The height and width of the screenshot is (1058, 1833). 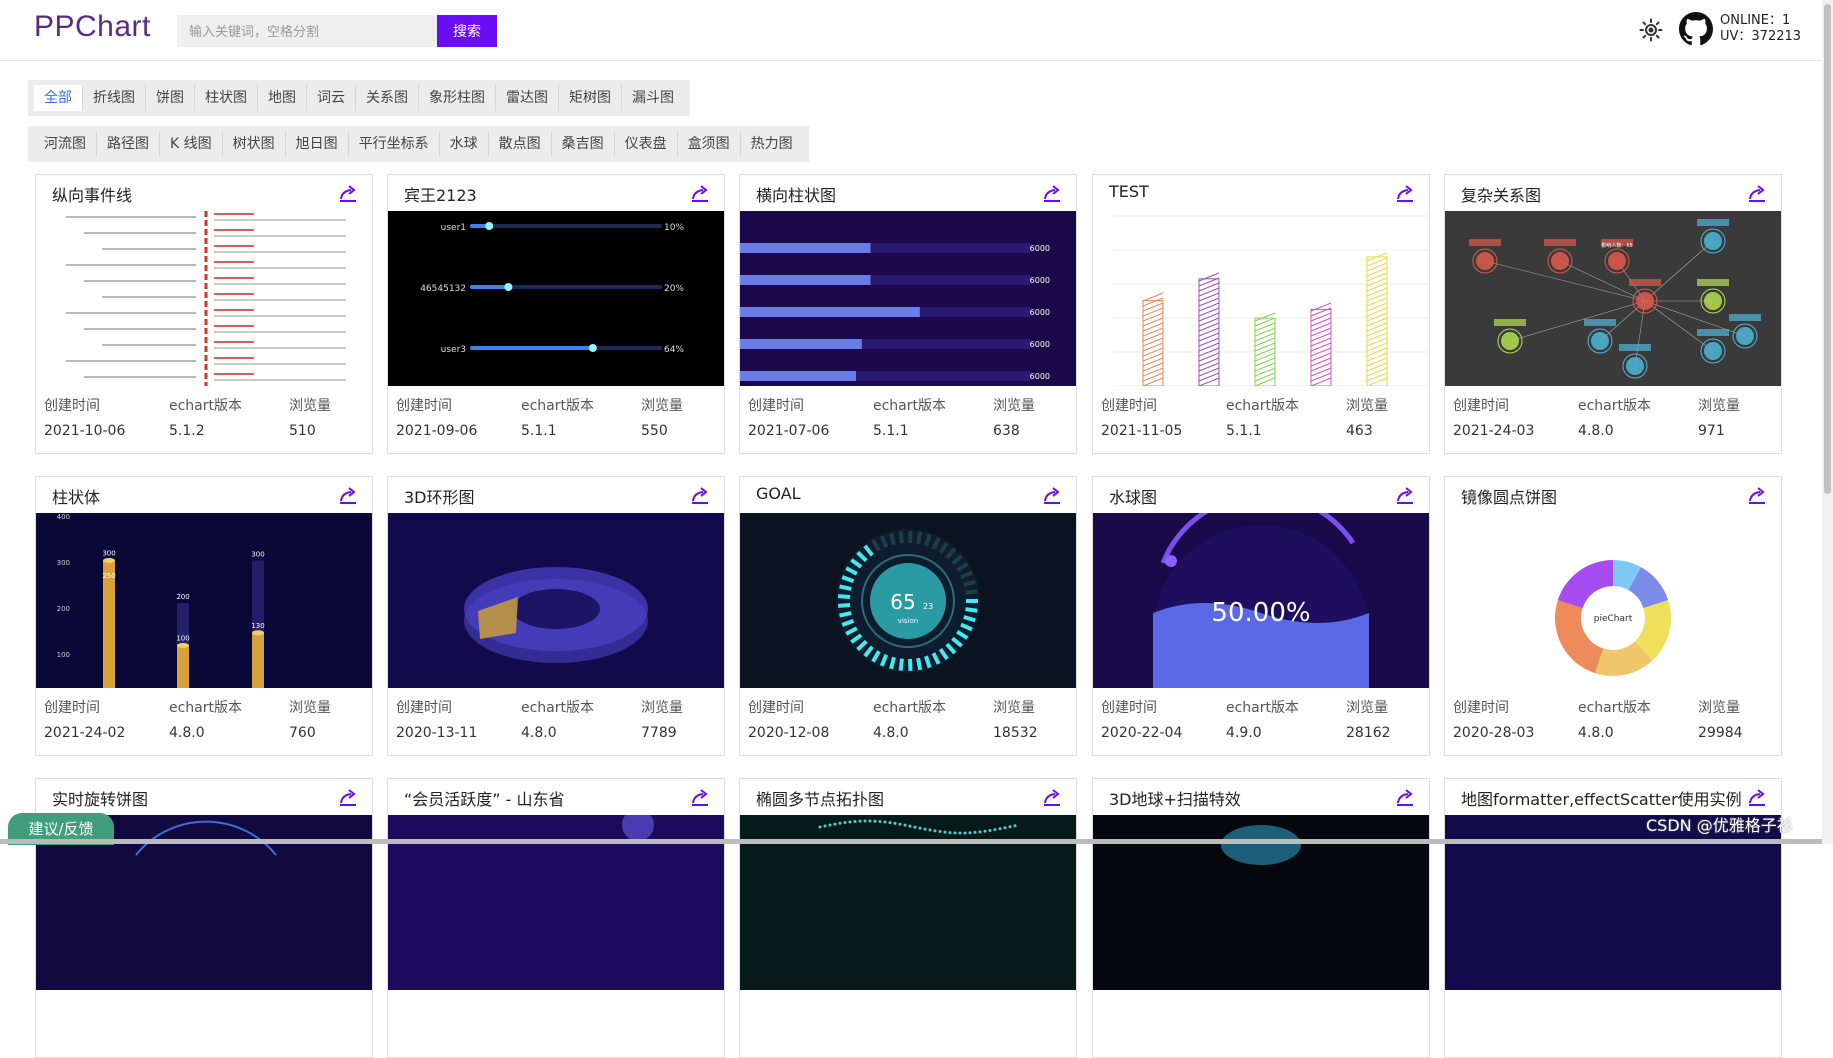 What do you see at coordinates (92, 194) in the screenshot?
I see `card-title: 纵向事件线` at bounding box center [92, 194].